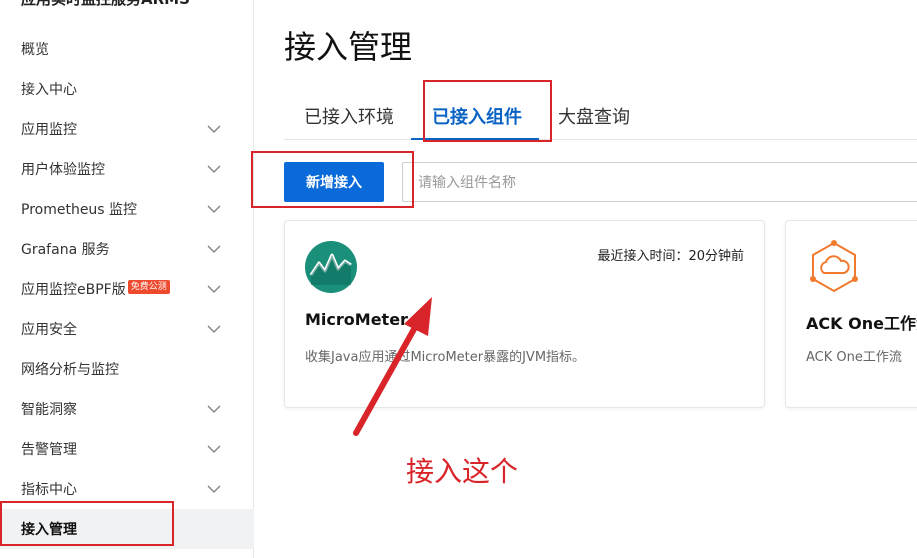  What do you see at coordinates (487, 111) in the screenshot?
I see `highlight-box-tab` at bounding box center [487, 111].